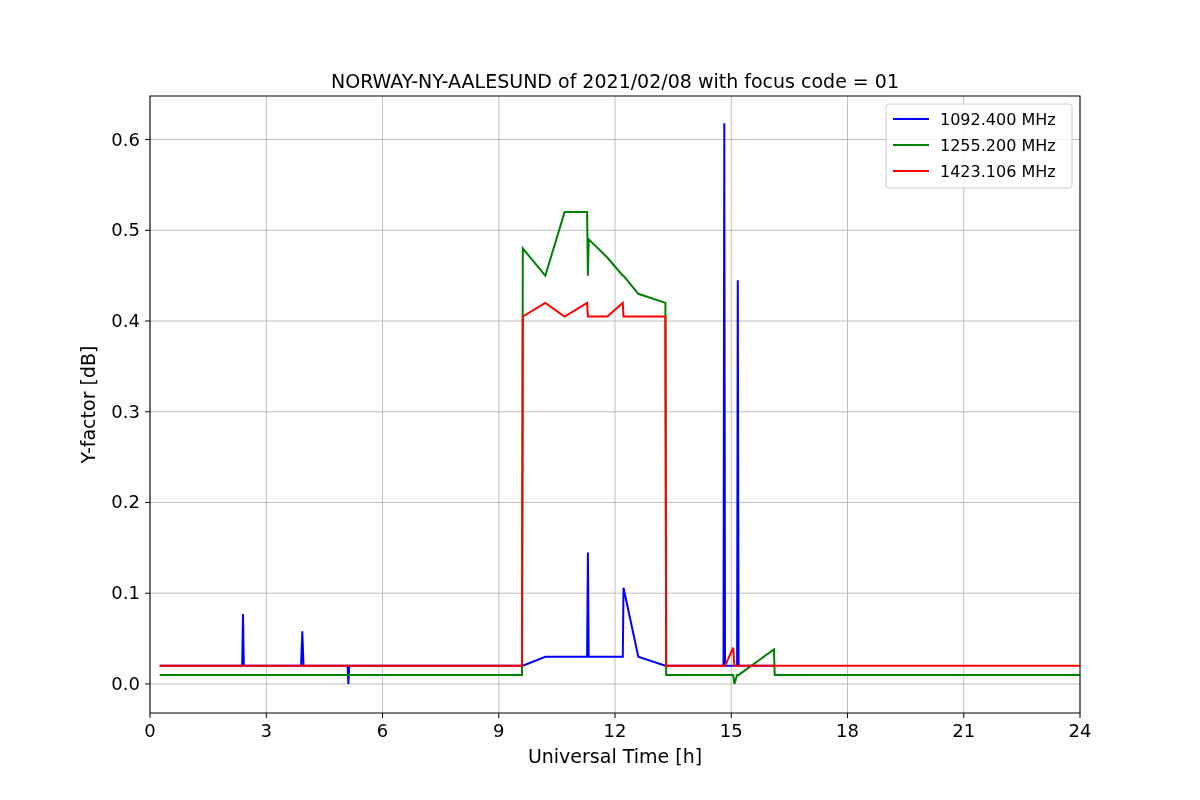 The width and height of the screenshot is (1200, 800). Describe the element at coordinates (266, 730) in the screenshot. I see `tick-label: 3` at that location.